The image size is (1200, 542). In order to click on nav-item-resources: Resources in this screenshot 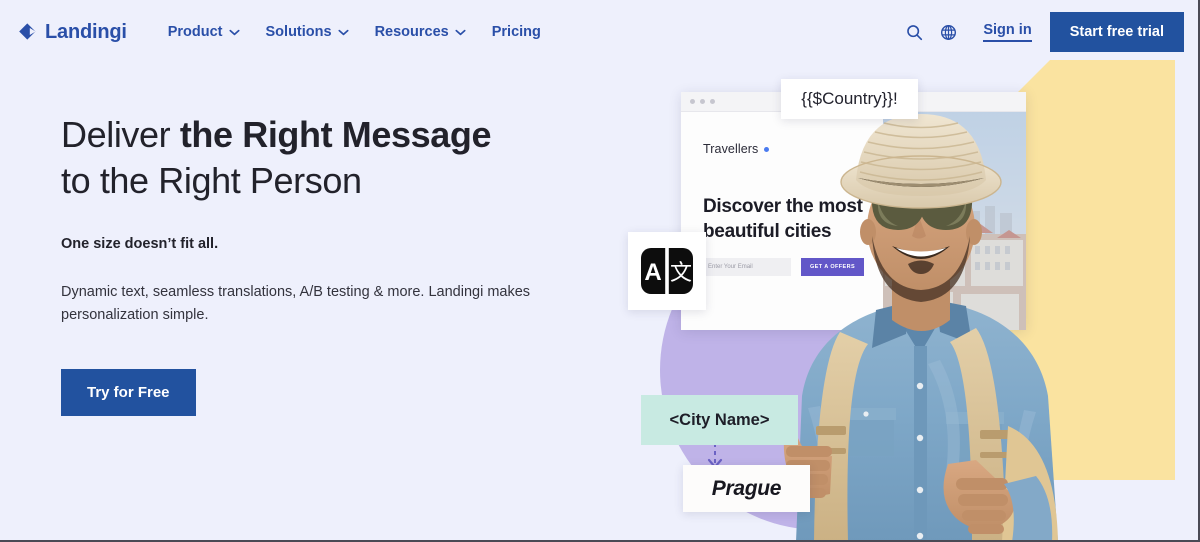, I will do `click(420, 32)`.